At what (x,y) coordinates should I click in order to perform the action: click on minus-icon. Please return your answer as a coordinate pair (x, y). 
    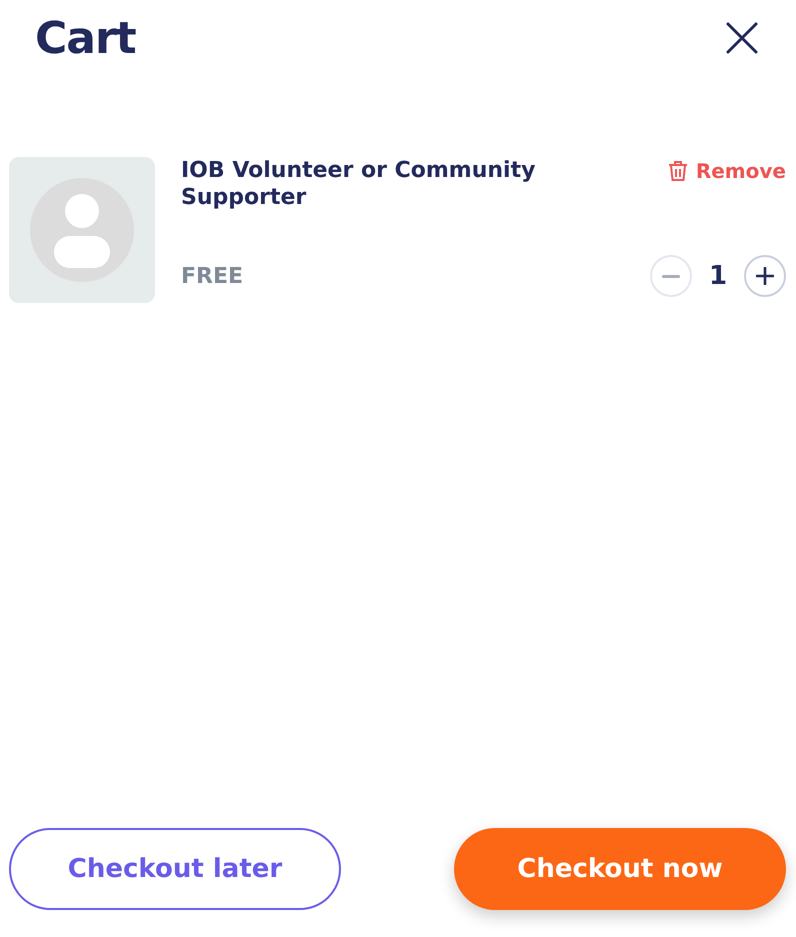
    Looking at the image, I should click on (671, 276).